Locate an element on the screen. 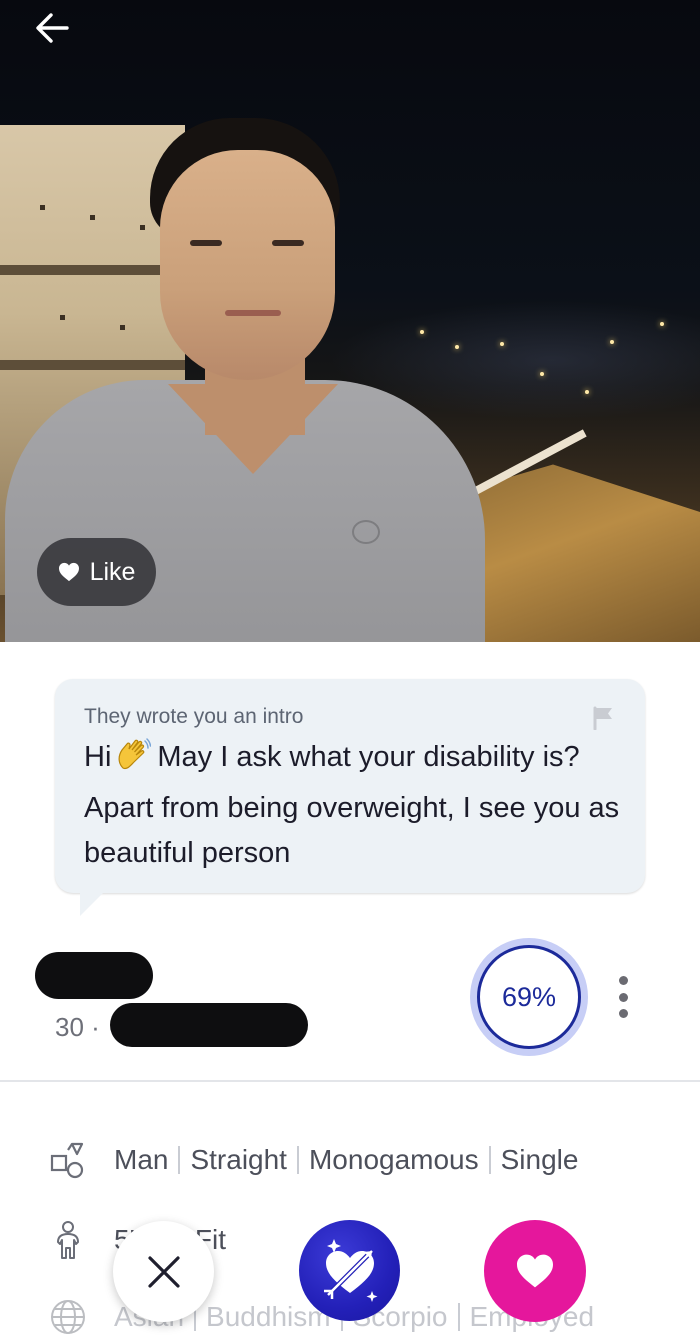 The width and height of the screenshot is (700, 1342). redacted-location is located at coordinates (209, 1025).